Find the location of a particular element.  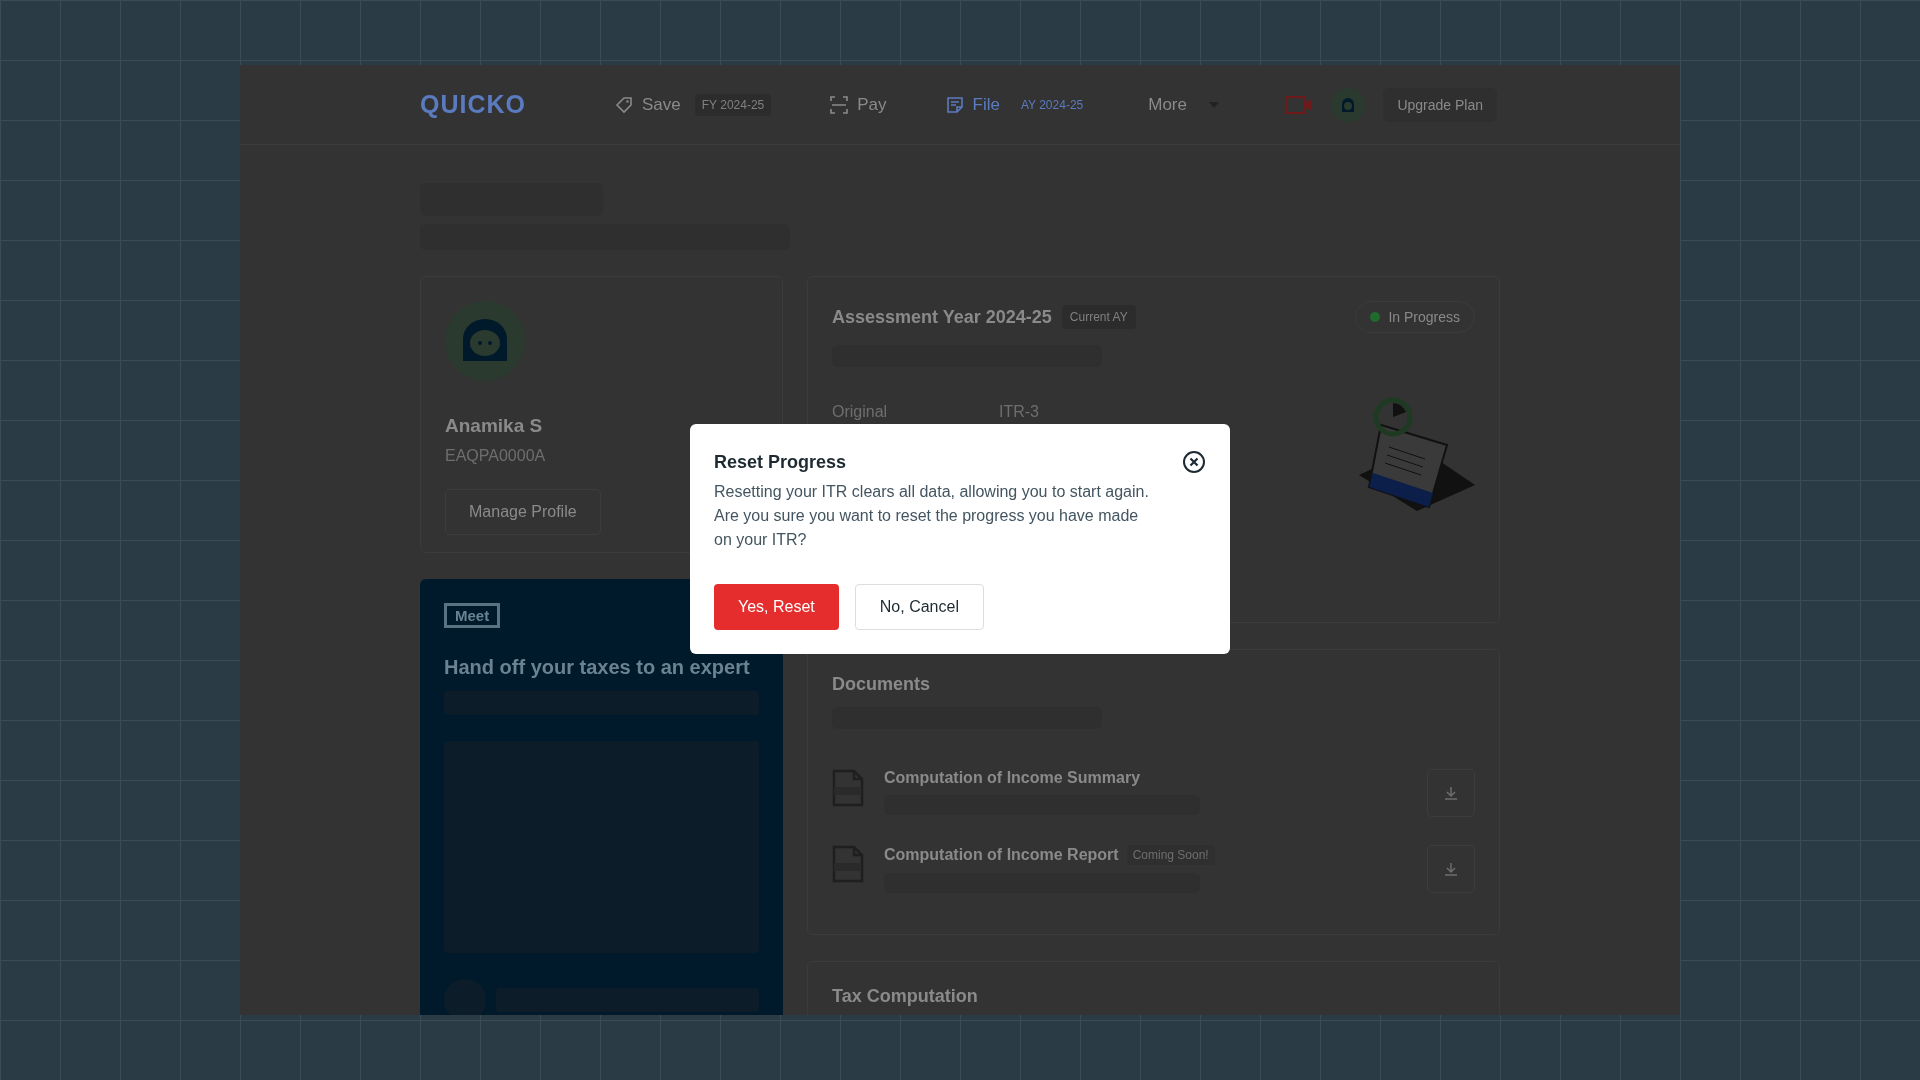

row-value: ITR-3 is located at coordinates (1019, 412).